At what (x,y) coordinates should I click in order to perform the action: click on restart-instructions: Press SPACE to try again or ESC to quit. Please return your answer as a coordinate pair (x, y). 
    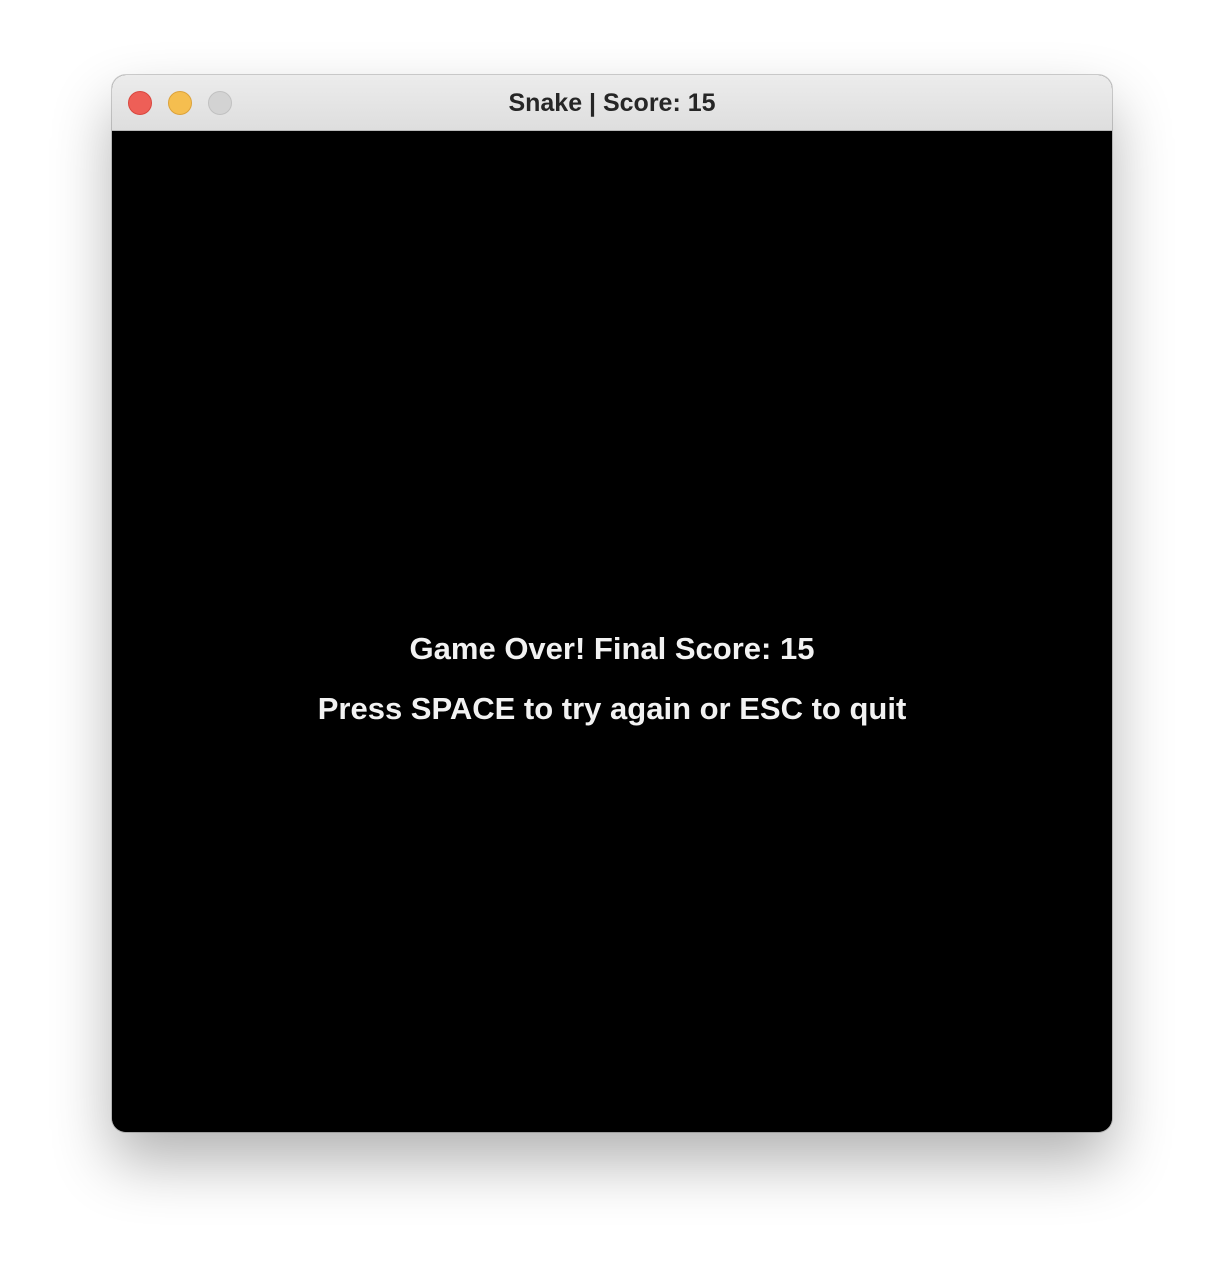
    Looking at the image, I should click on (612, 708).